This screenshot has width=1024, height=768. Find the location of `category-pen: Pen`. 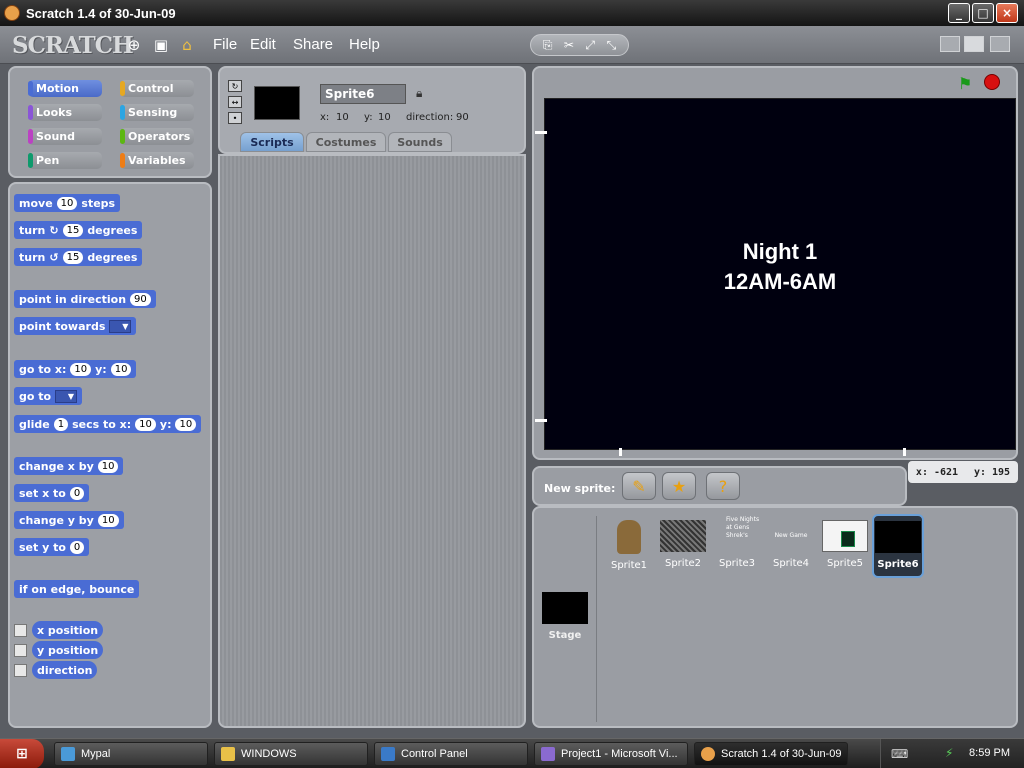

category-pen: Pen is located at coordinates (65, 160).